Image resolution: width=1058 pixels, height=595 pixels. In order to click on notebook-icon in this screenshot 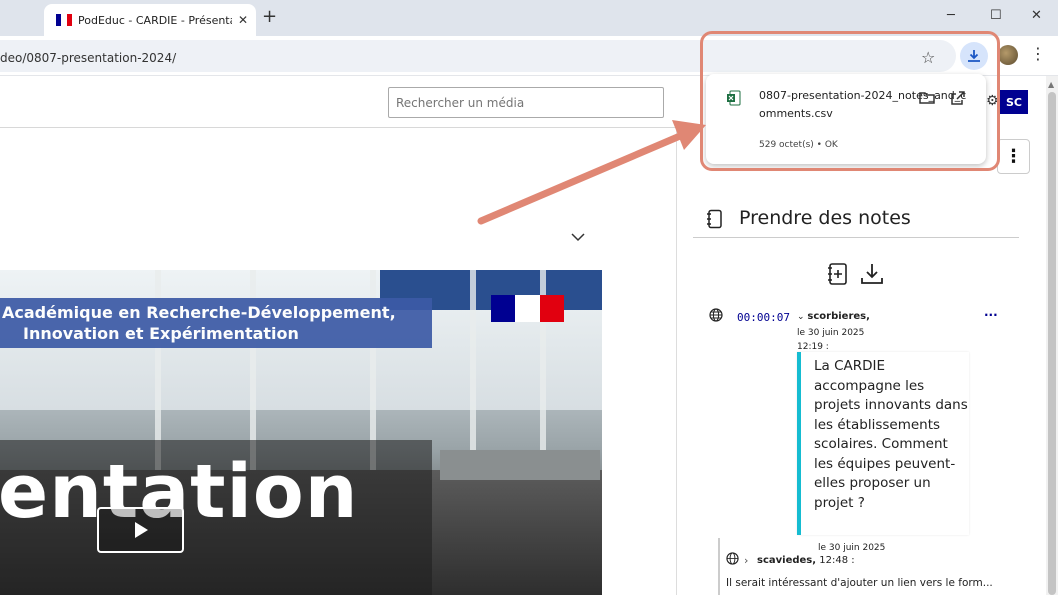, I will do `click(714, 219)`.